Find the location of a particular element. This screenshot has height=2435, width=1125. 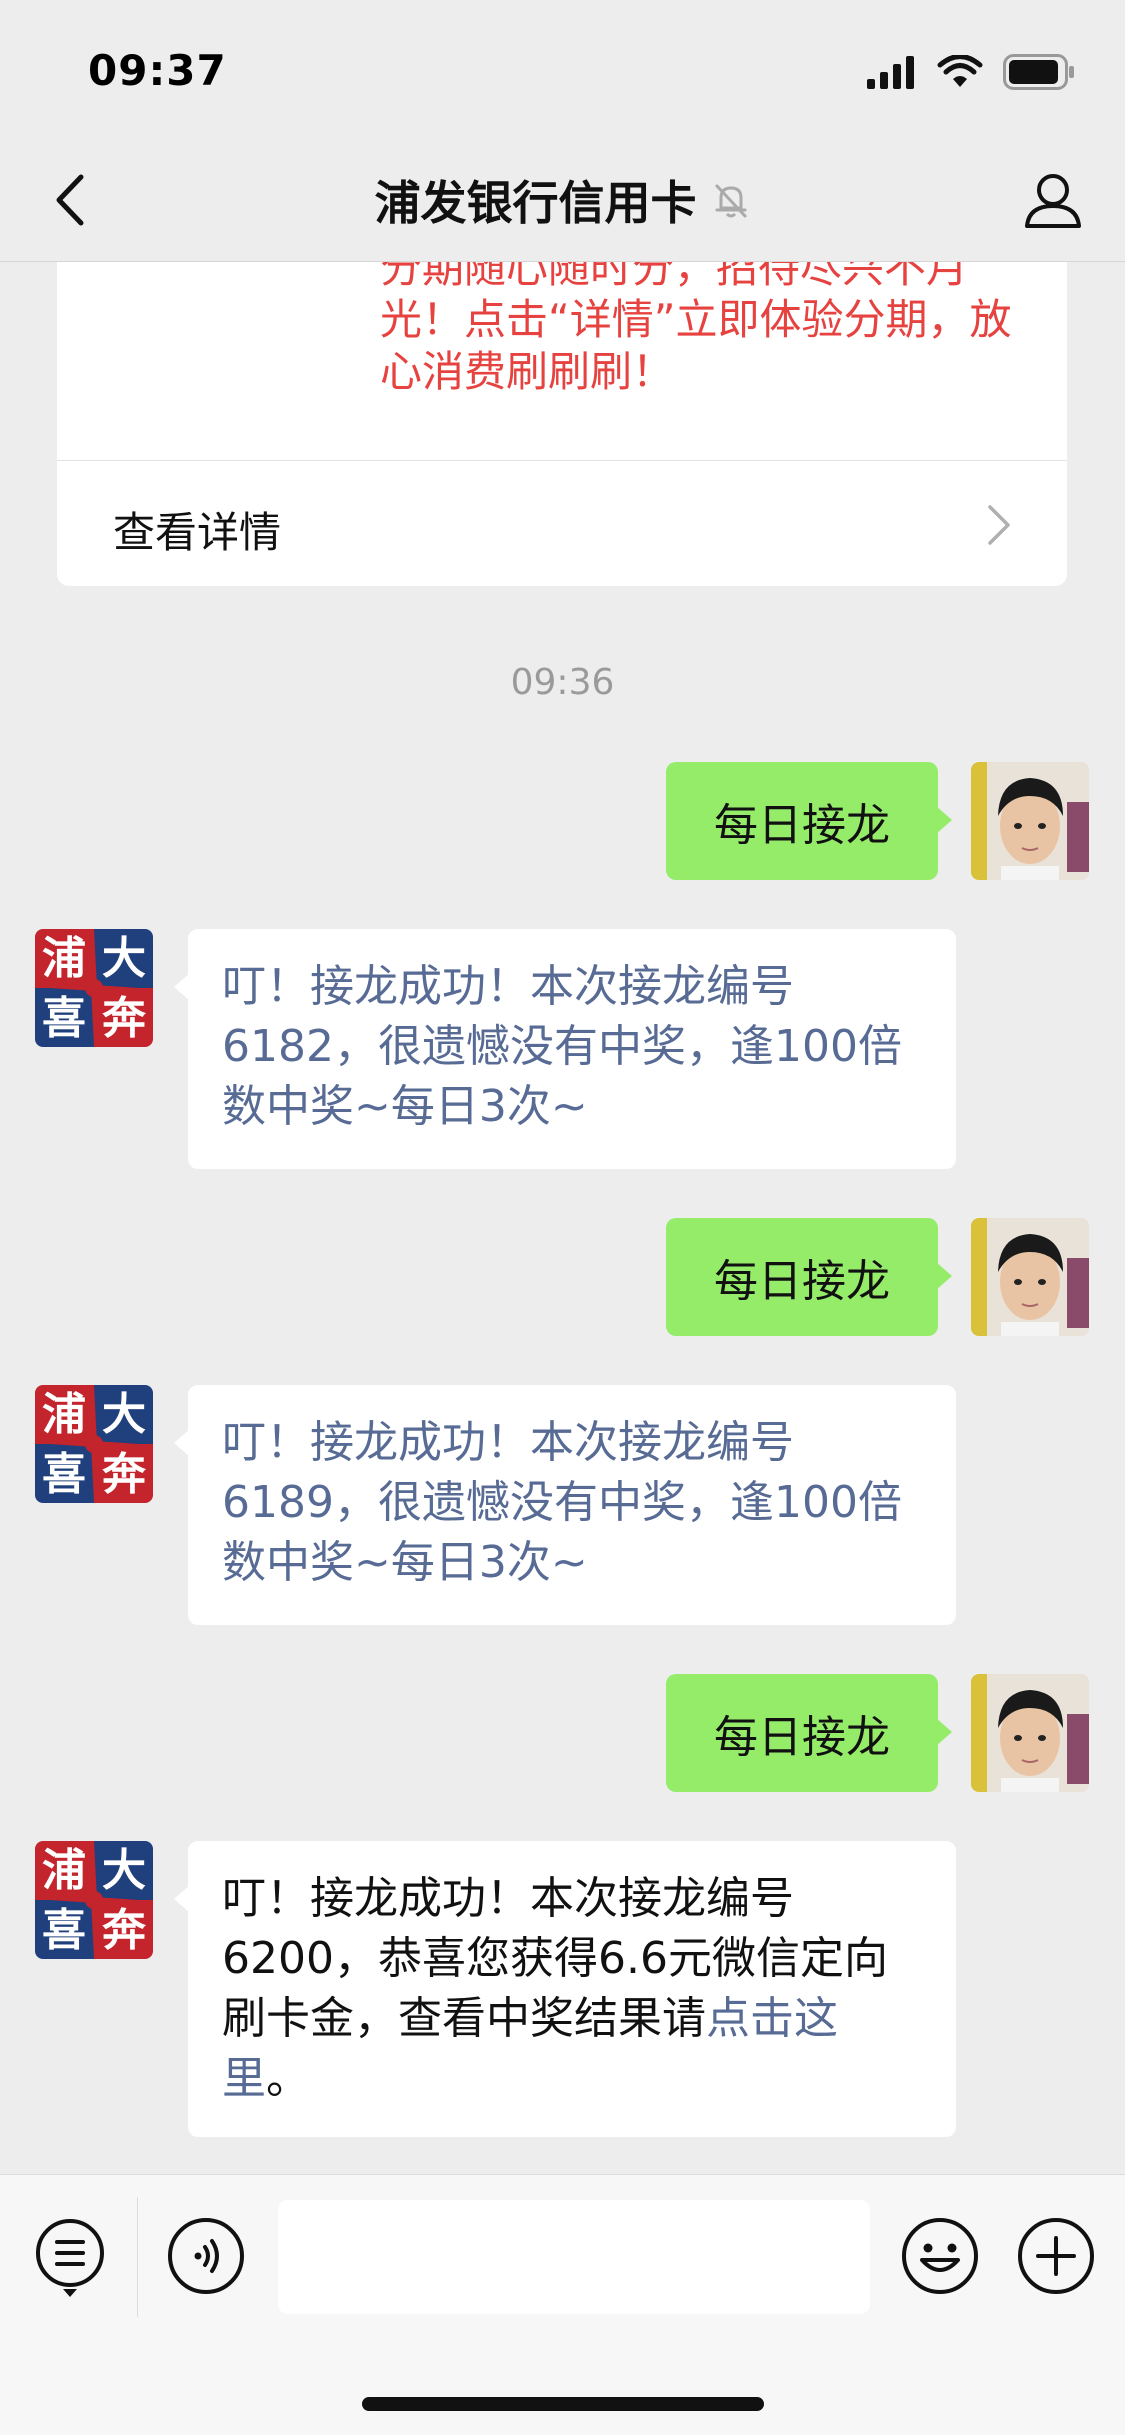

nav-bar: 浦发银行信用卡 is located at coordinates (562, 201).